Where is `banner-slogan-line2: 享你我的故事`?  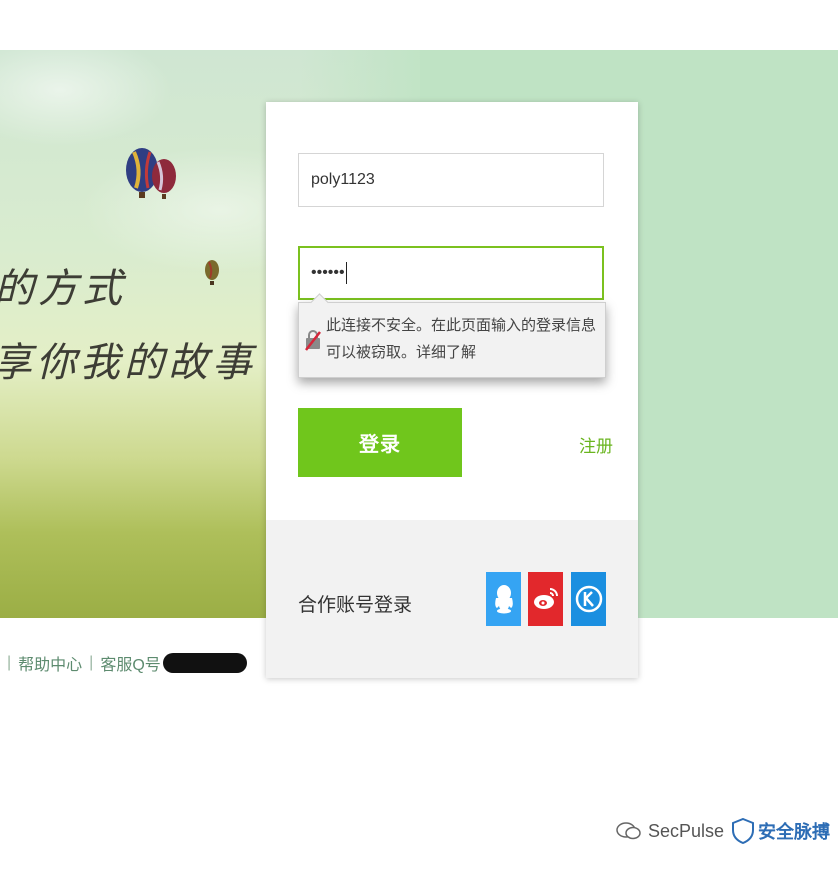
banner-slogan-line2: 享你我的故事 is located at coordinates (128, 363).